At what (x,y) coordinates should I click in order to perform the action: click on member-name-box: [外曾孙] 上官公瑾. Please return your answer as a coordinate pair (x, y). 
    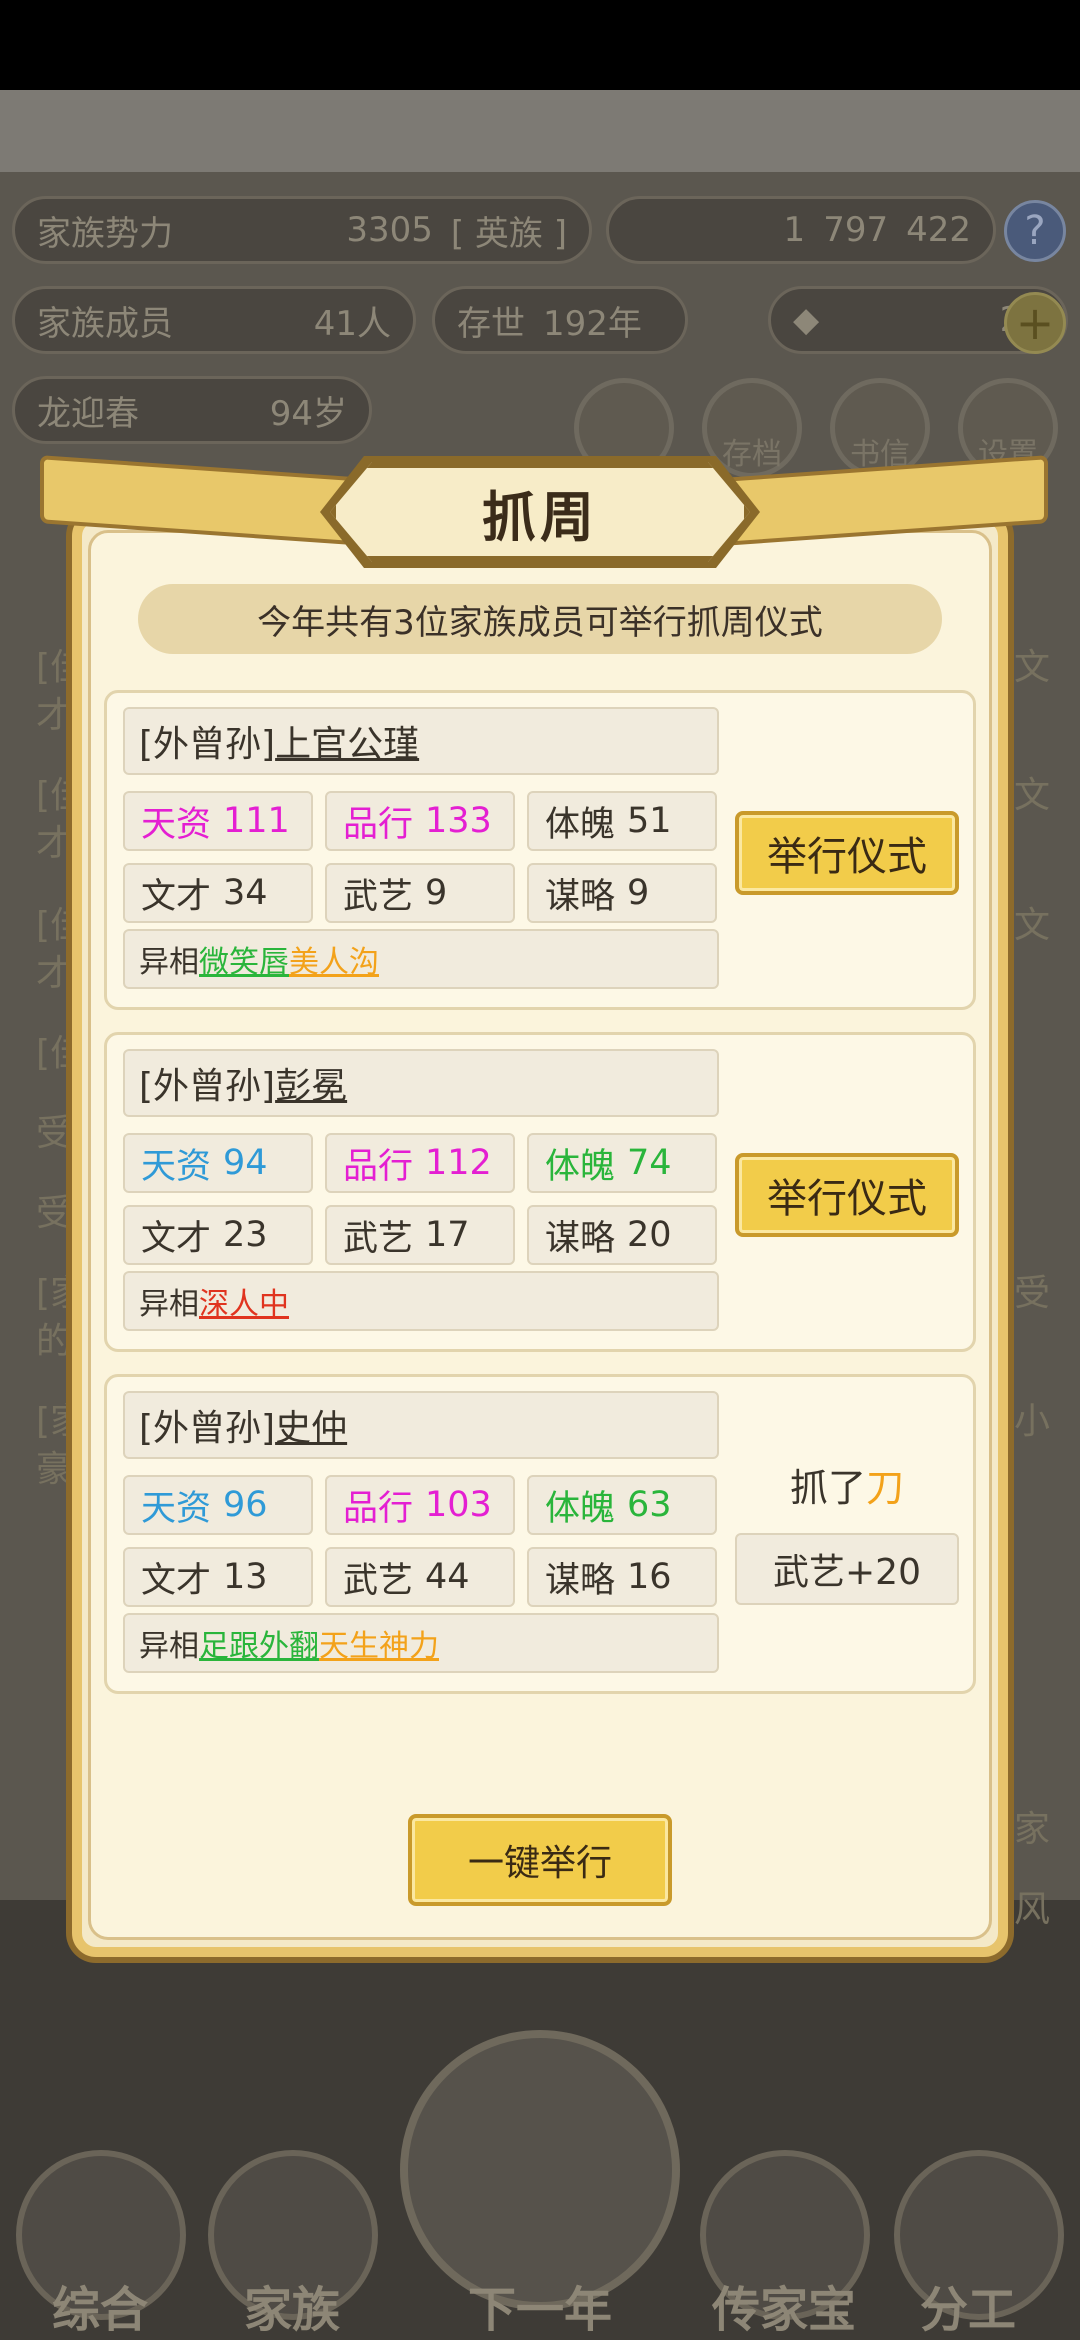
    Looking at the image, I should click on (421, 741).